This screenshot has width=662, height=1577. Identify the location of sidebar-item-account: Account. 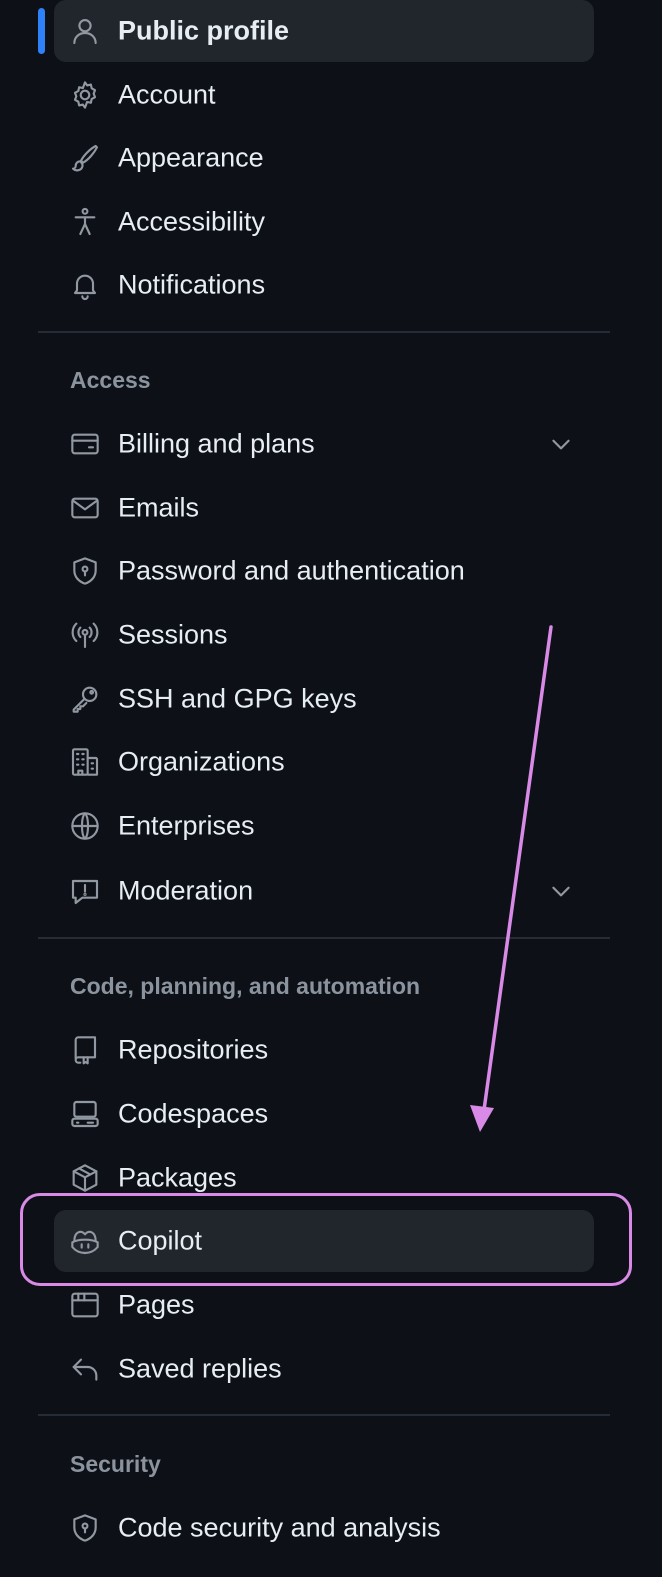
(324, 95).